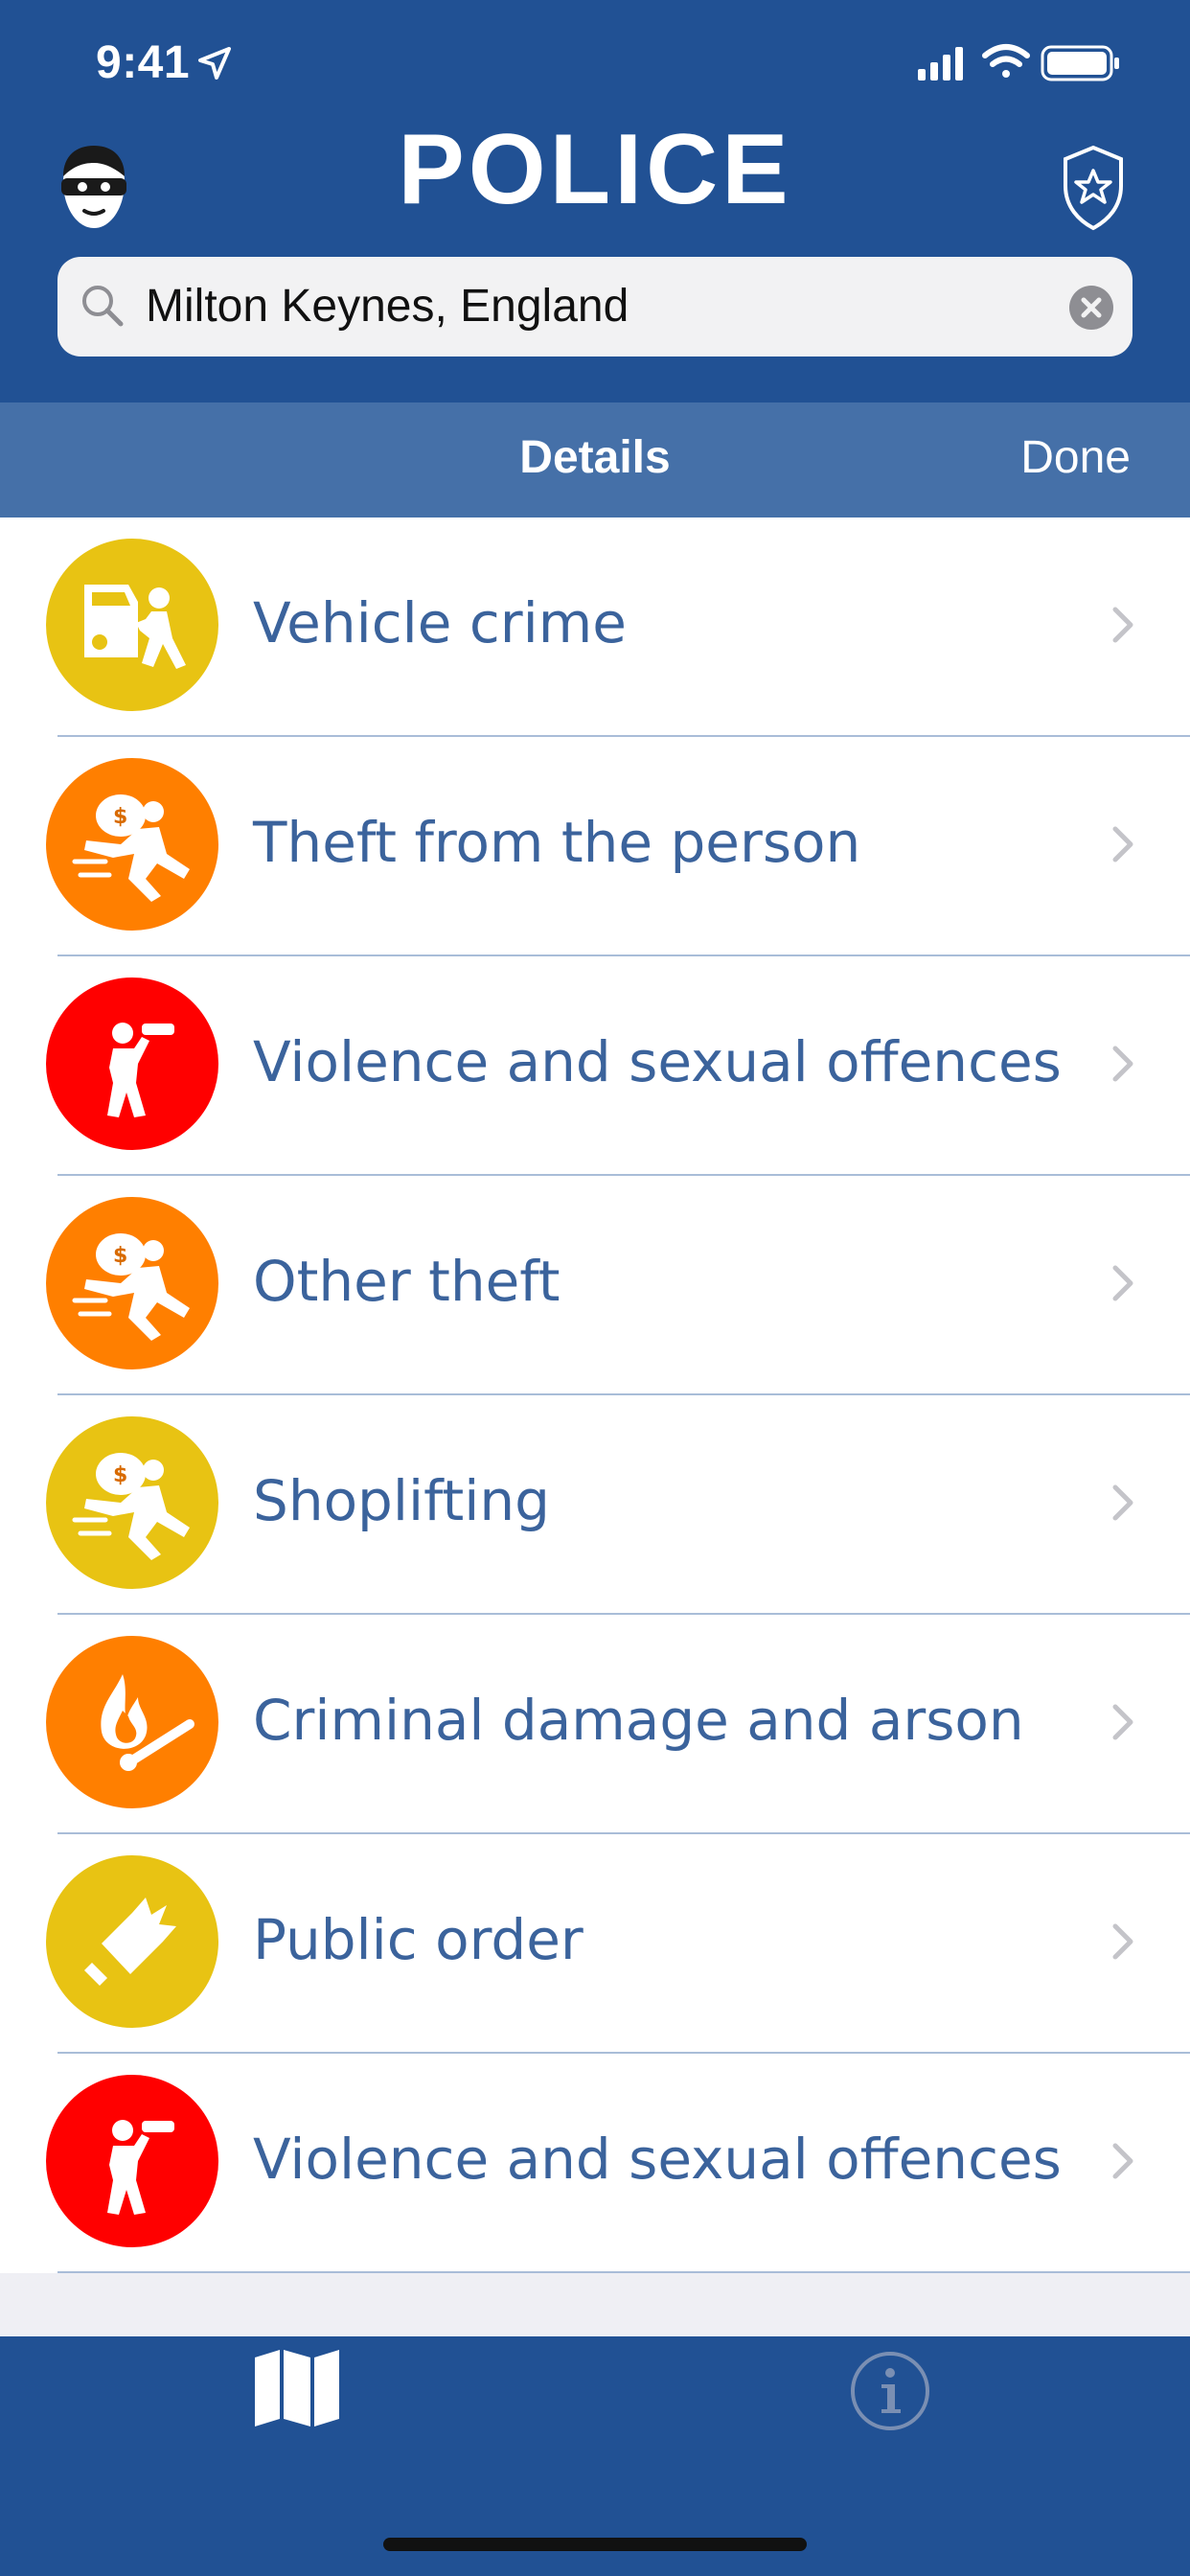  I want to click on broken-bottle-icon, so click(132, 1941).